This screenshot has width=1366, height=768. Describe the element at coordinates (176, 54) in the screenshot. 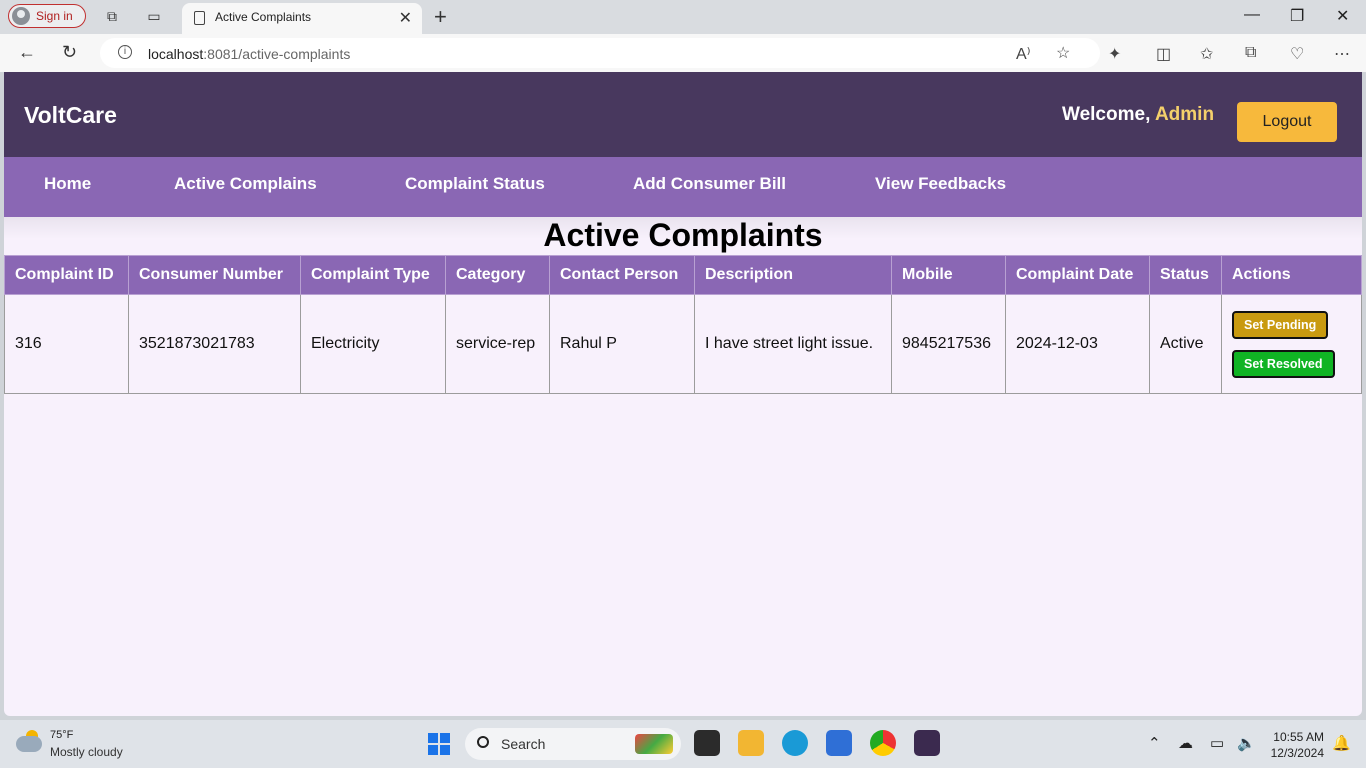

I see `url-host: localhost` at that location.